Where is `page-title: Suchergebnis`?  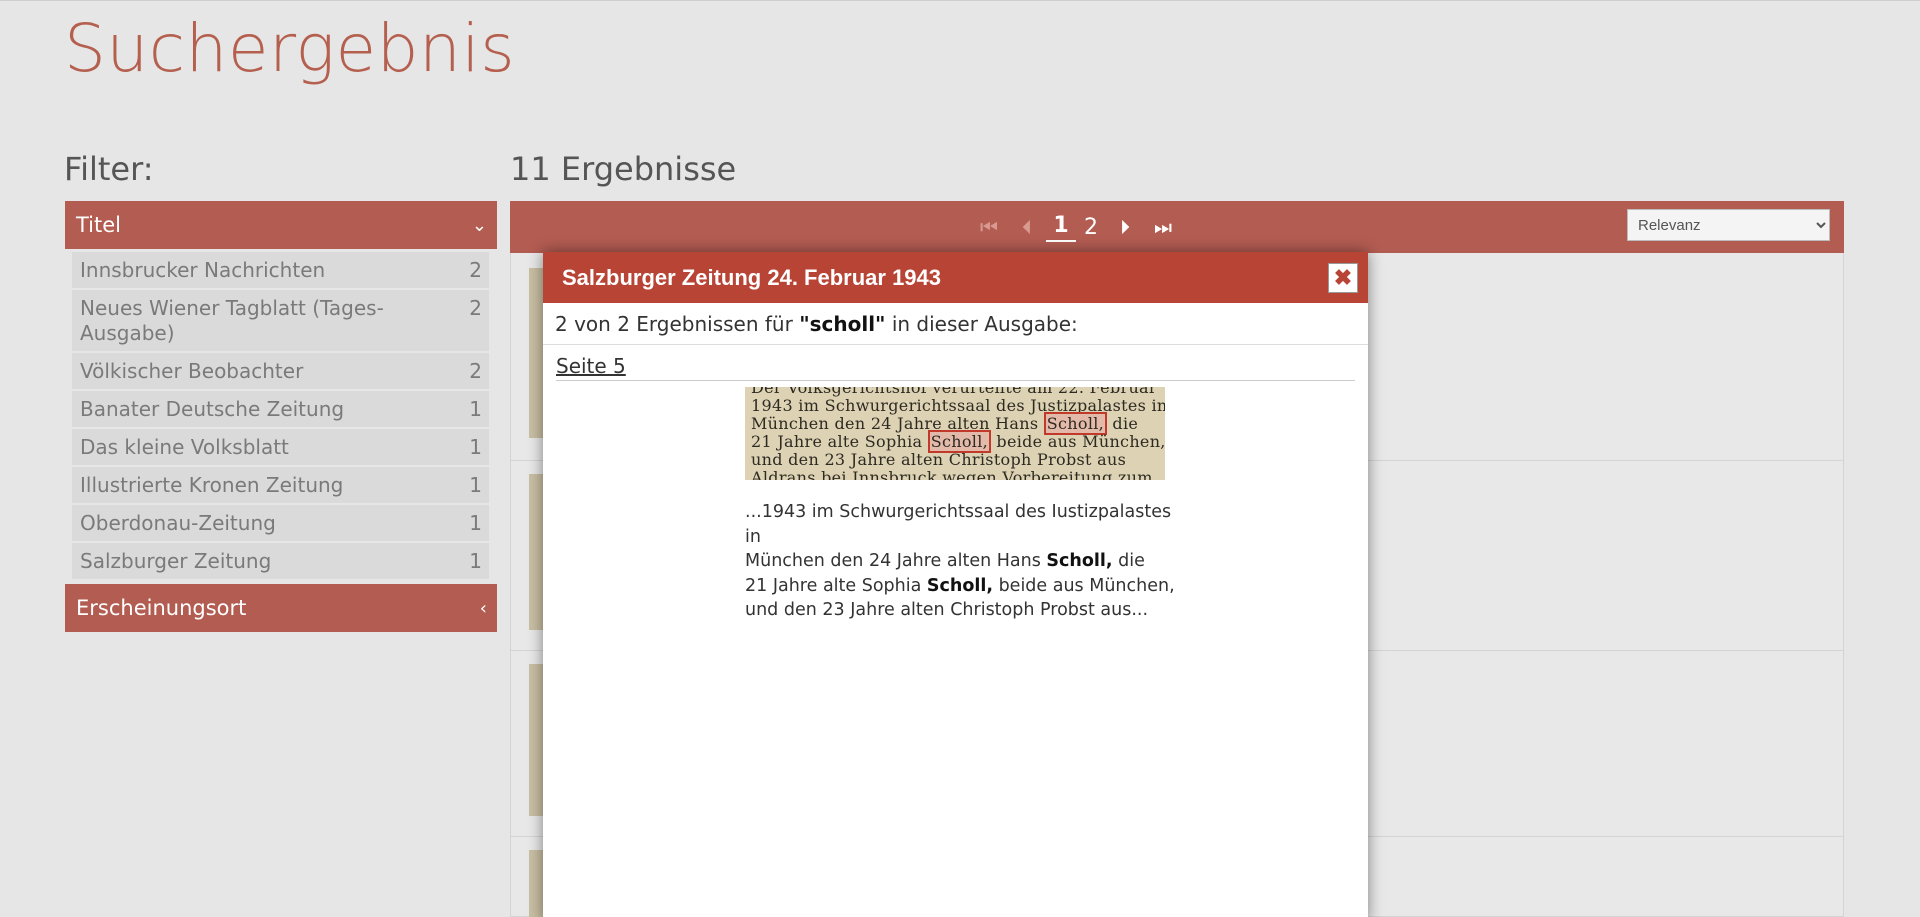
page-title: Suchergebnis is located at coordinates (290, 48).